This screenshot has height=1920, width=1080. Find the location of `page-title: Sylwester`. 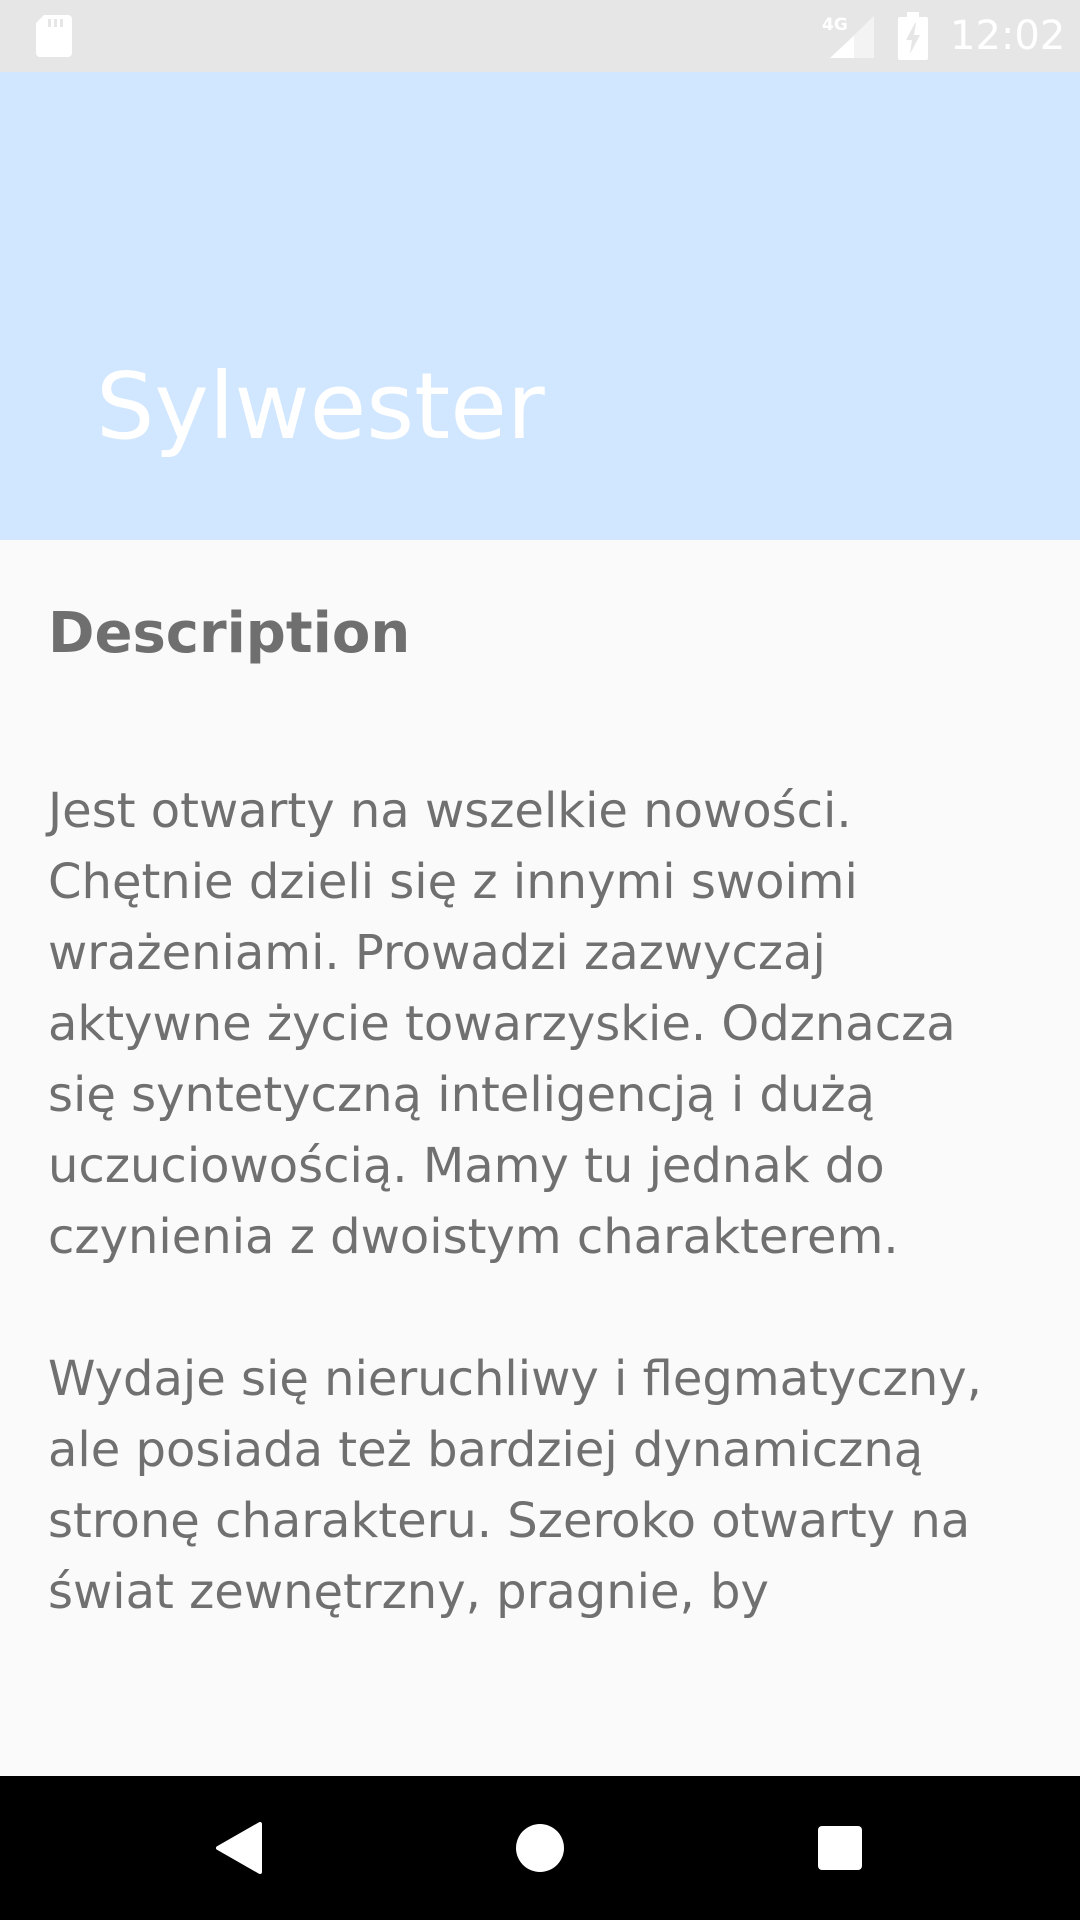

page-title: Sylwester is located at coordinates (320, 406).